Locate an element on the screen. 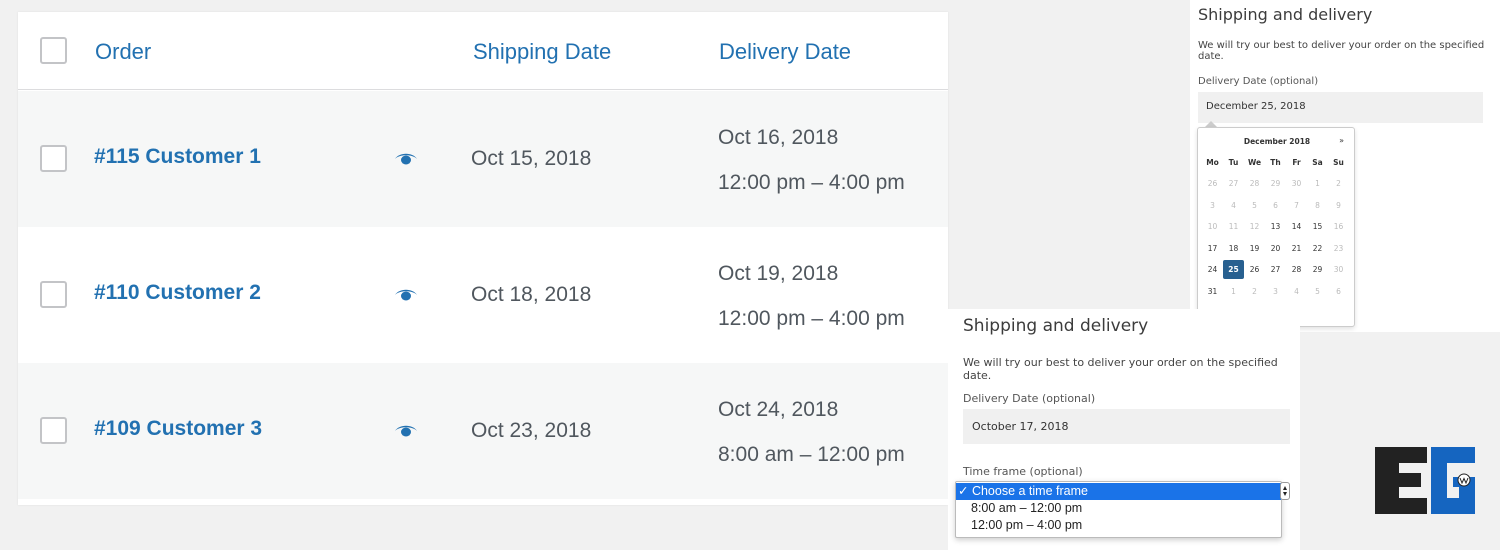 This screenshot has height=550, width=1500. delivery-date: Oct 19, 2018 is located at coordinates (778, 273).